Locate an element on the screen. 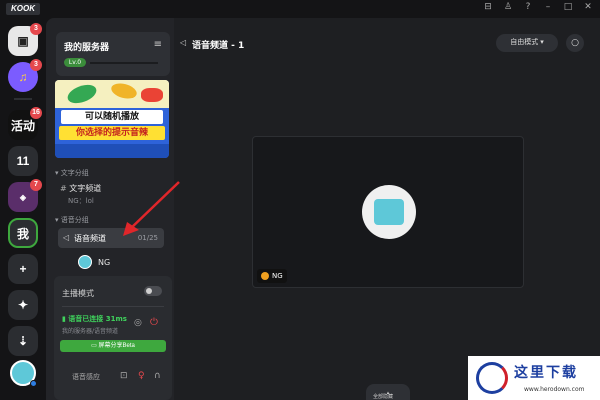 The width and height of the screenshot is (600, 400). channel-title: 语音频道 - 1 is located at coordinates (218, 46).